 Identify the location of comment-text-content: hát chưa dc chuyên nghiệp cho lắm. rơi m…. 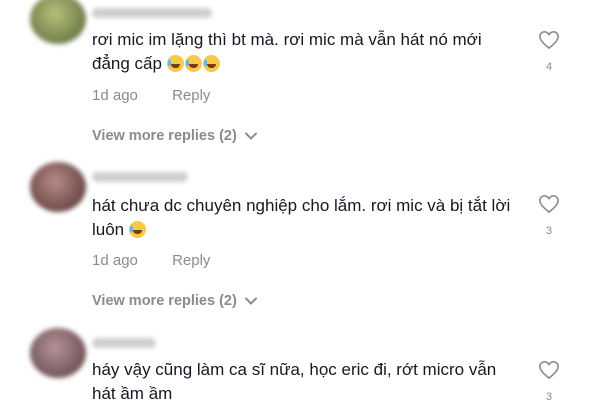
(301, 217).